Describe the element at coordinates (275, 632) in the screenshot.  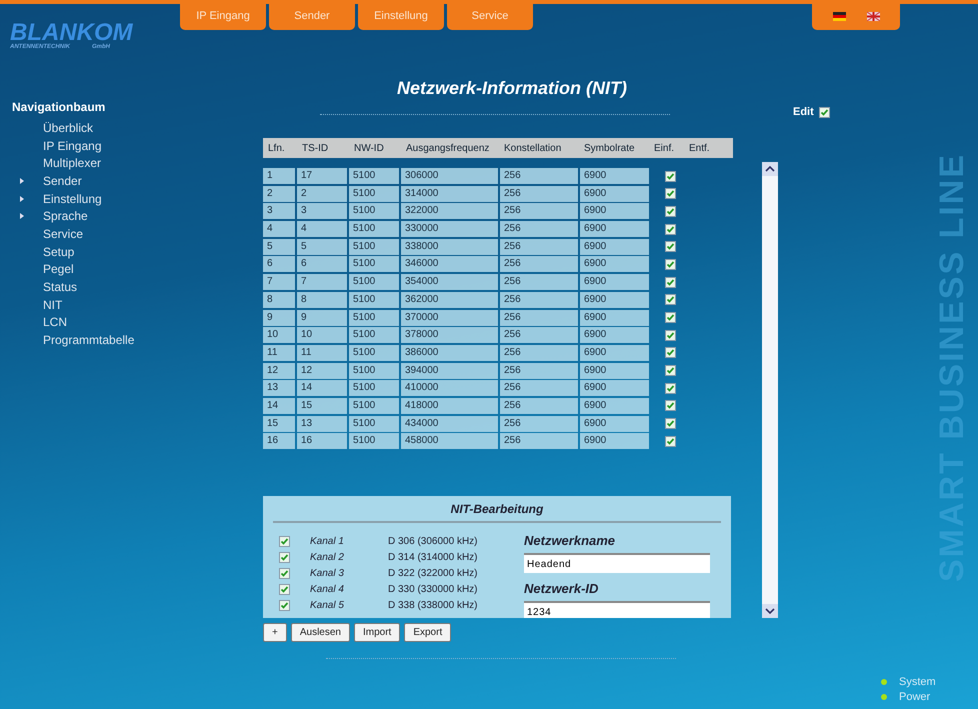
I see `action-button: +` at that location.